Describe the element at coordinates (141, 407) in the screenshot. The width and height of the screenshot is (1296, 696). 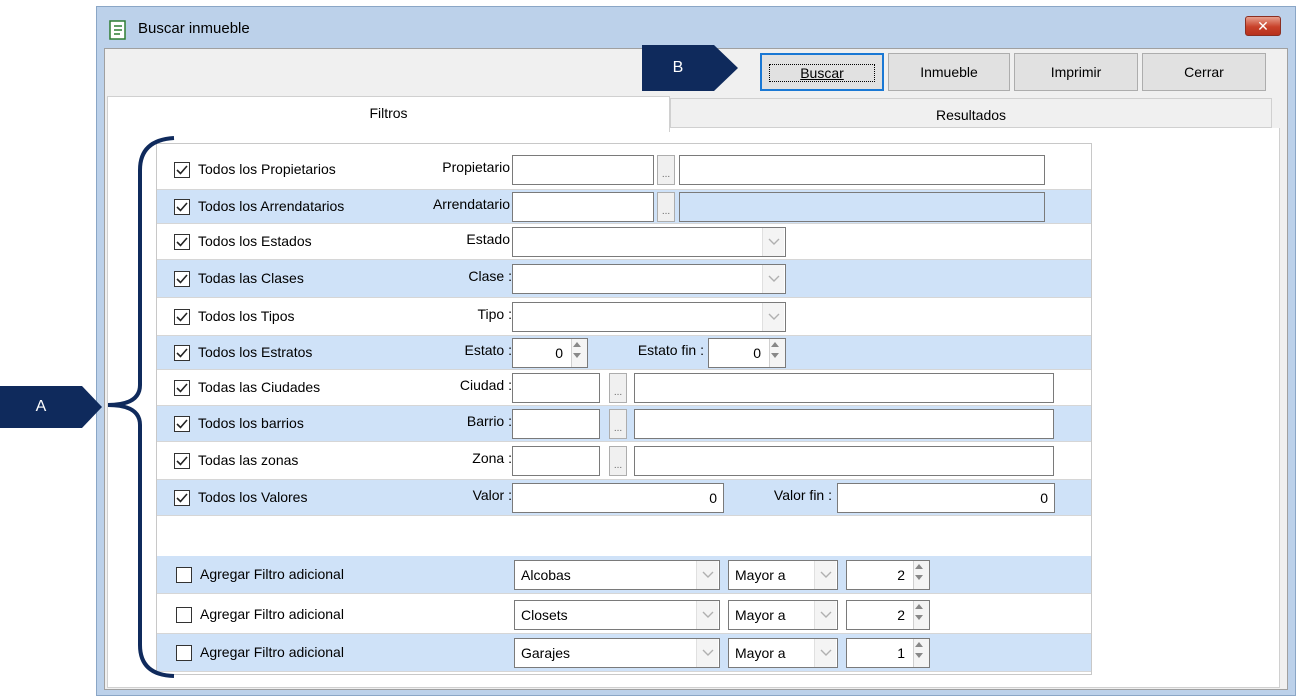
I see `annotation-brackets` at that location.